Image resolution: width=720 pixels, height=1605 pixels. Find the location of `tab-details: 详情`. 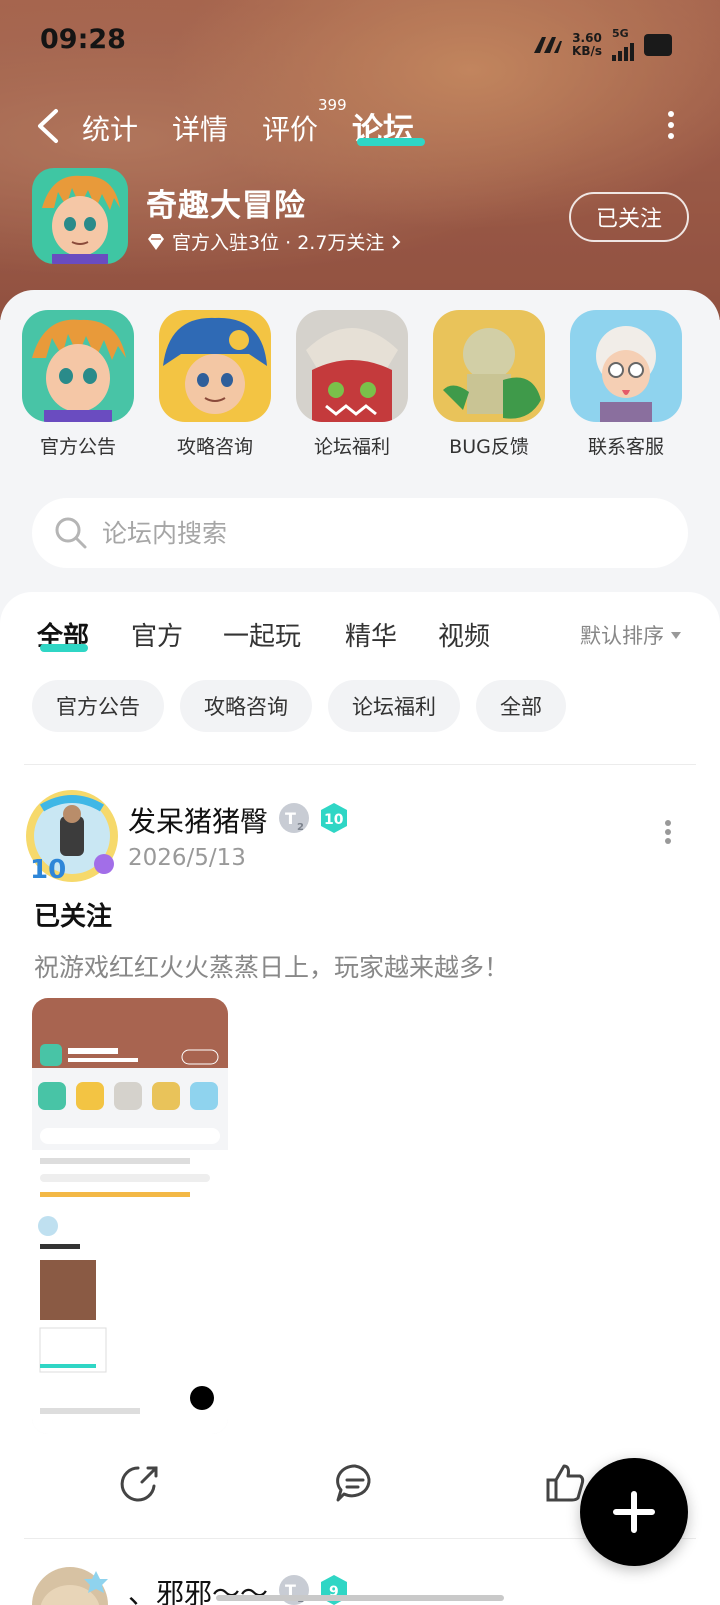

tab-details: 详情 is located at coordinates (200, 128).